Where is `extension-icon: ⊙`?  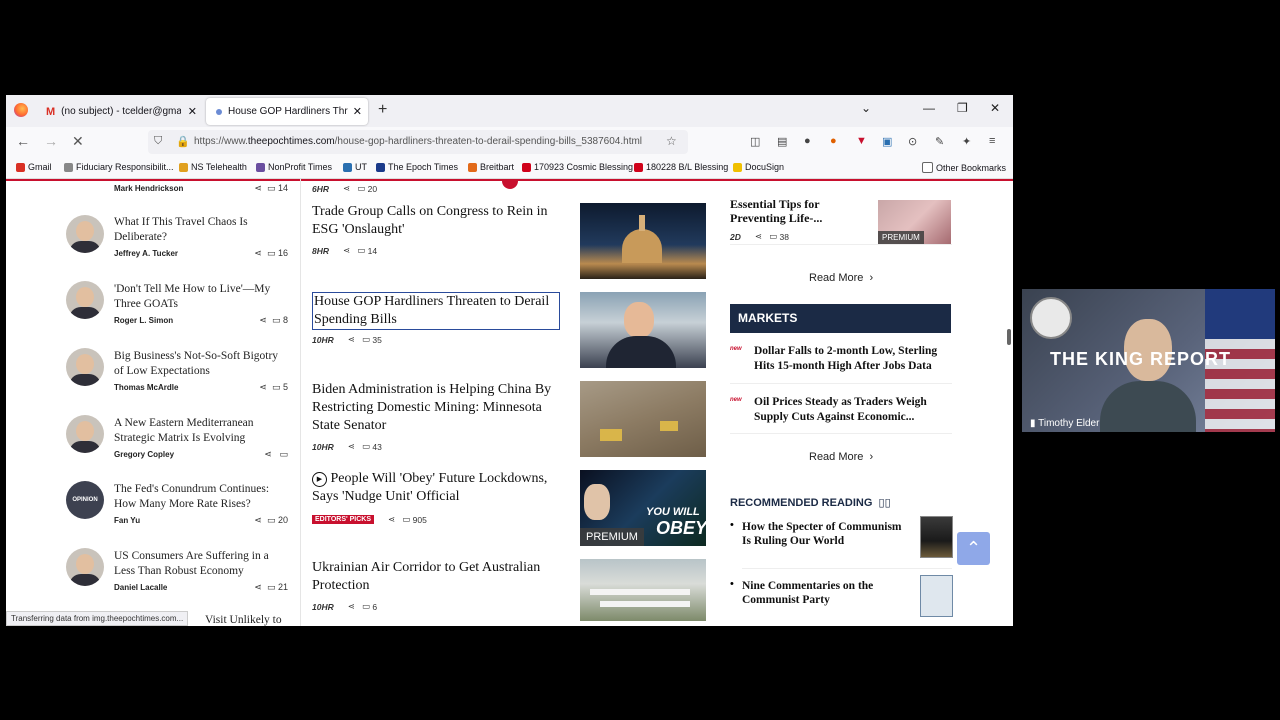
extension-icon: ⊙ is located at coordinates (912, 141).